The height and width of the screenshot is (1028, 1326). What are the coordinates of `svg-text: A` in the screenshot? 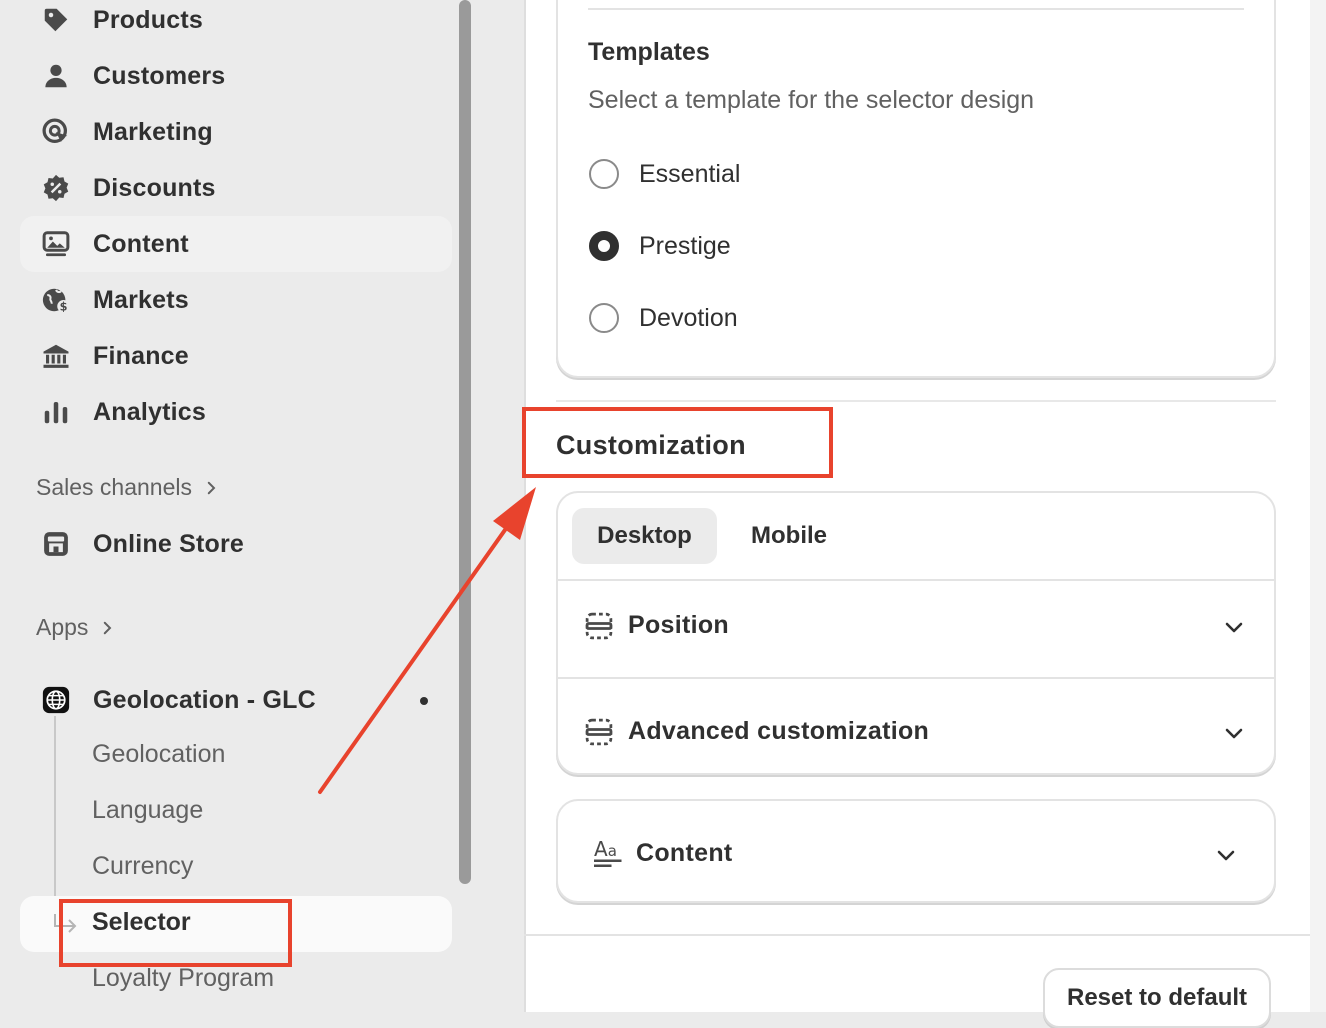 It's located at (601, 849).